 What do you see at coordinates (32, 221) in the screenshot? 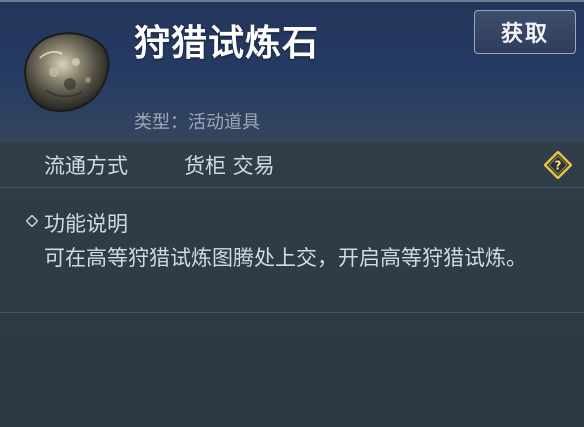
I see `diamond-bullet-icon` at bounding box center [32, 221].